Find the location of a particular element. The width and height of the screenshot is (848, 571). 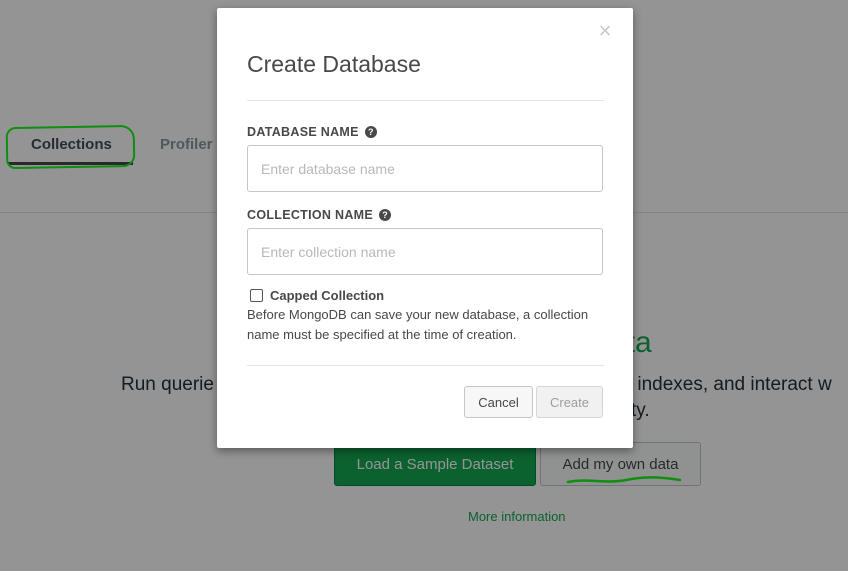

create-button: Create is located at coordinates (569, 402).